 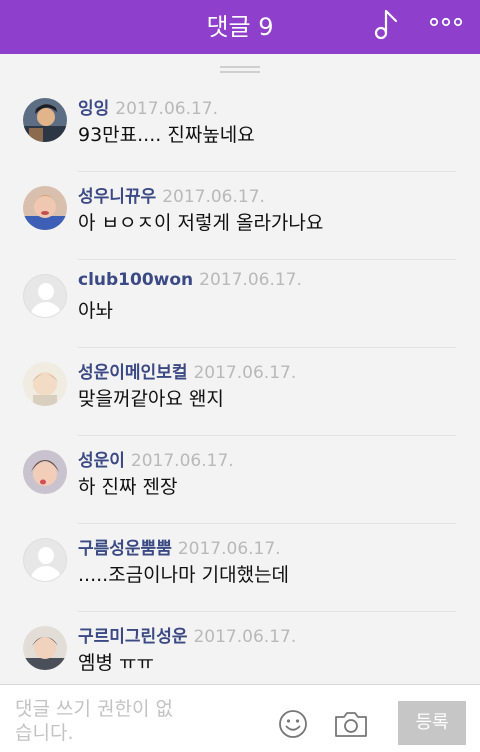 I want to click on comment-input: 댓글 쓰기 권한이 없습니다., so click(x=95, y=721).